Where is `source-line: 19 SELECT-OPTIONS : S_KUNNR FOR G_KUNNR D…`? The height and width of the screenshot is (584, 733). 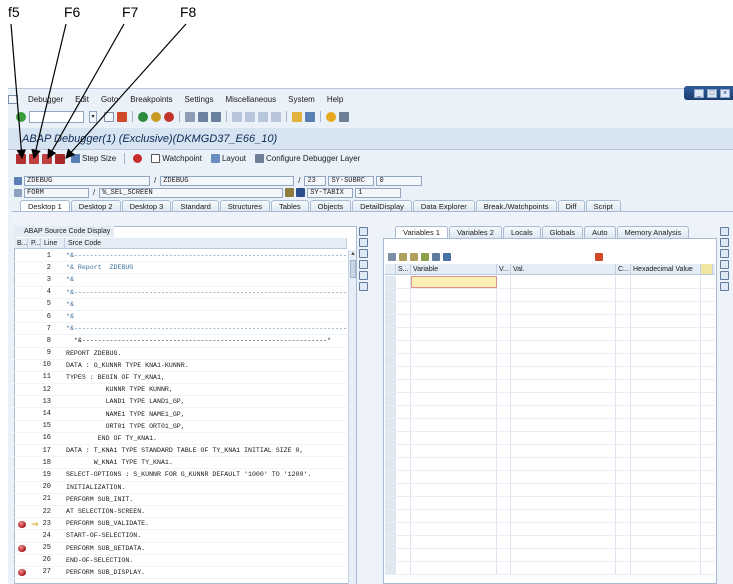
source-line: 19 SELECT-OPTIONS : S_KUNNR FOR G_KUNNR D… is located at coordinates (180, 475).